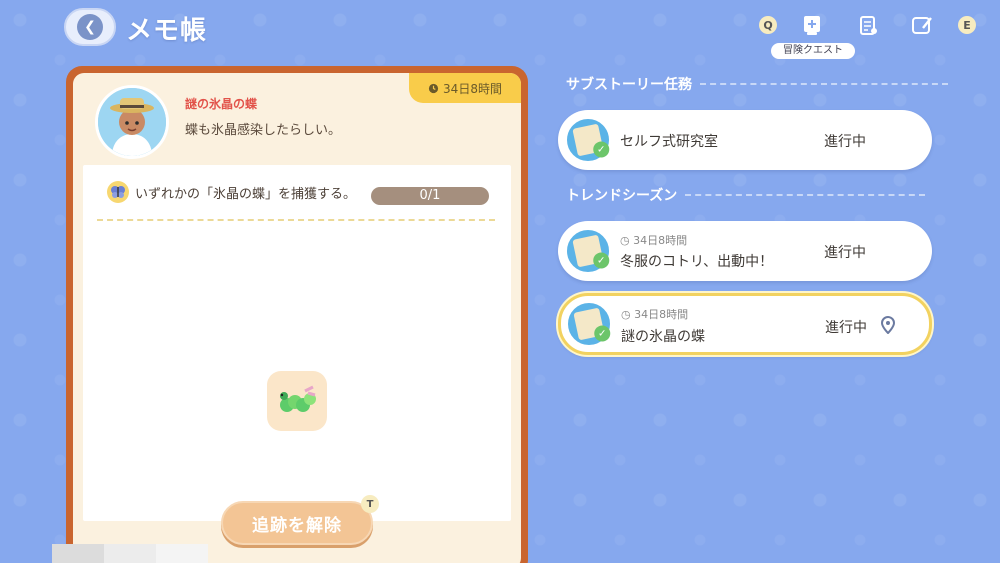  I want to click on clipboard-tab, so click(868, 25).